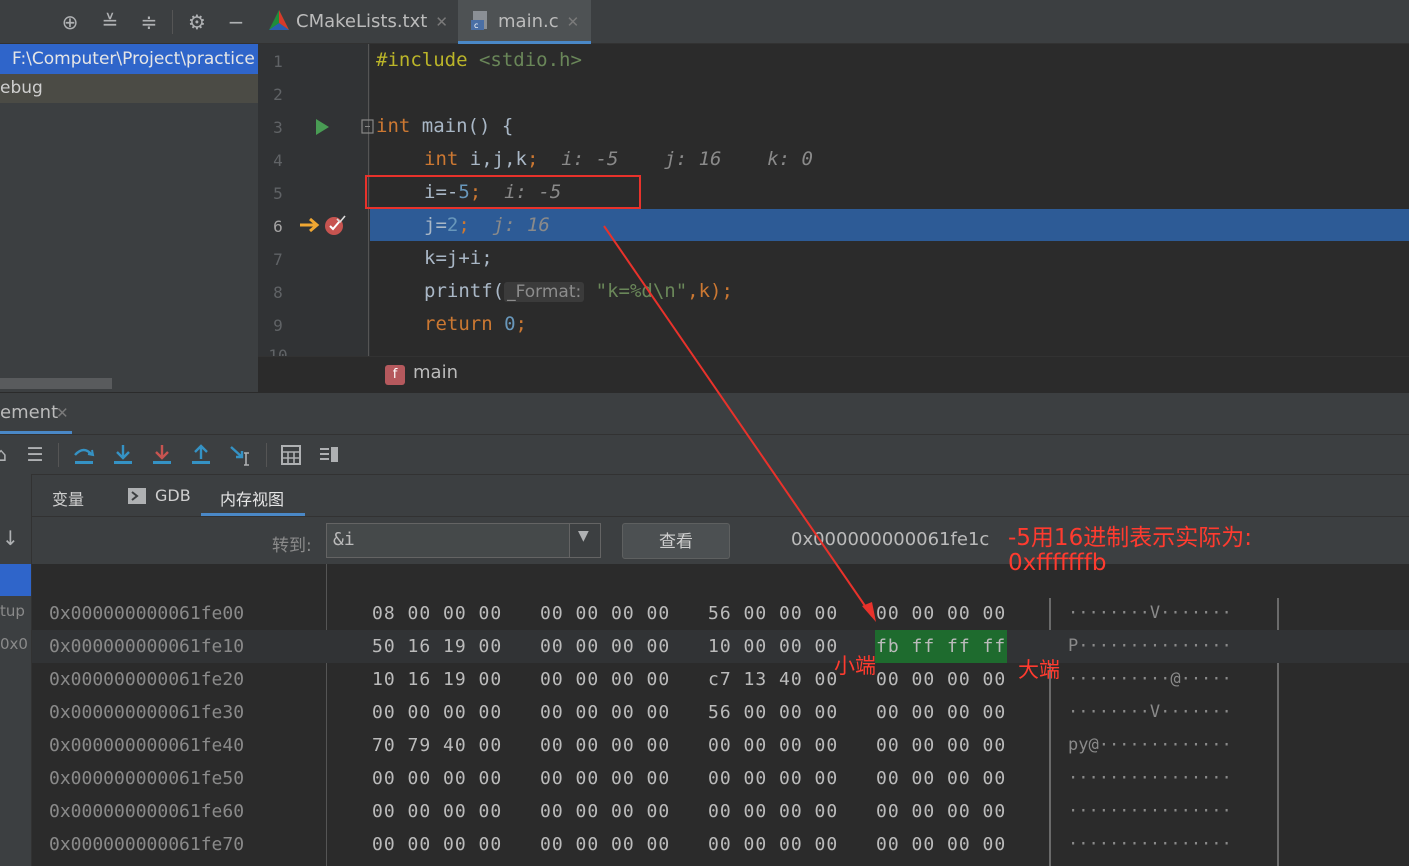 Image resolution: width=1409 pixels, height=866 pixels. I want to click on memory-bytes: 70 79 40 00, so click(437, 745).